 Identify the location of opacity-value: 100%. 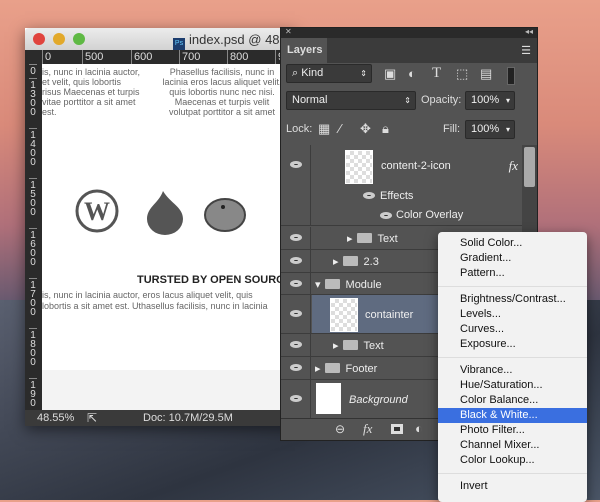
(485, 100).